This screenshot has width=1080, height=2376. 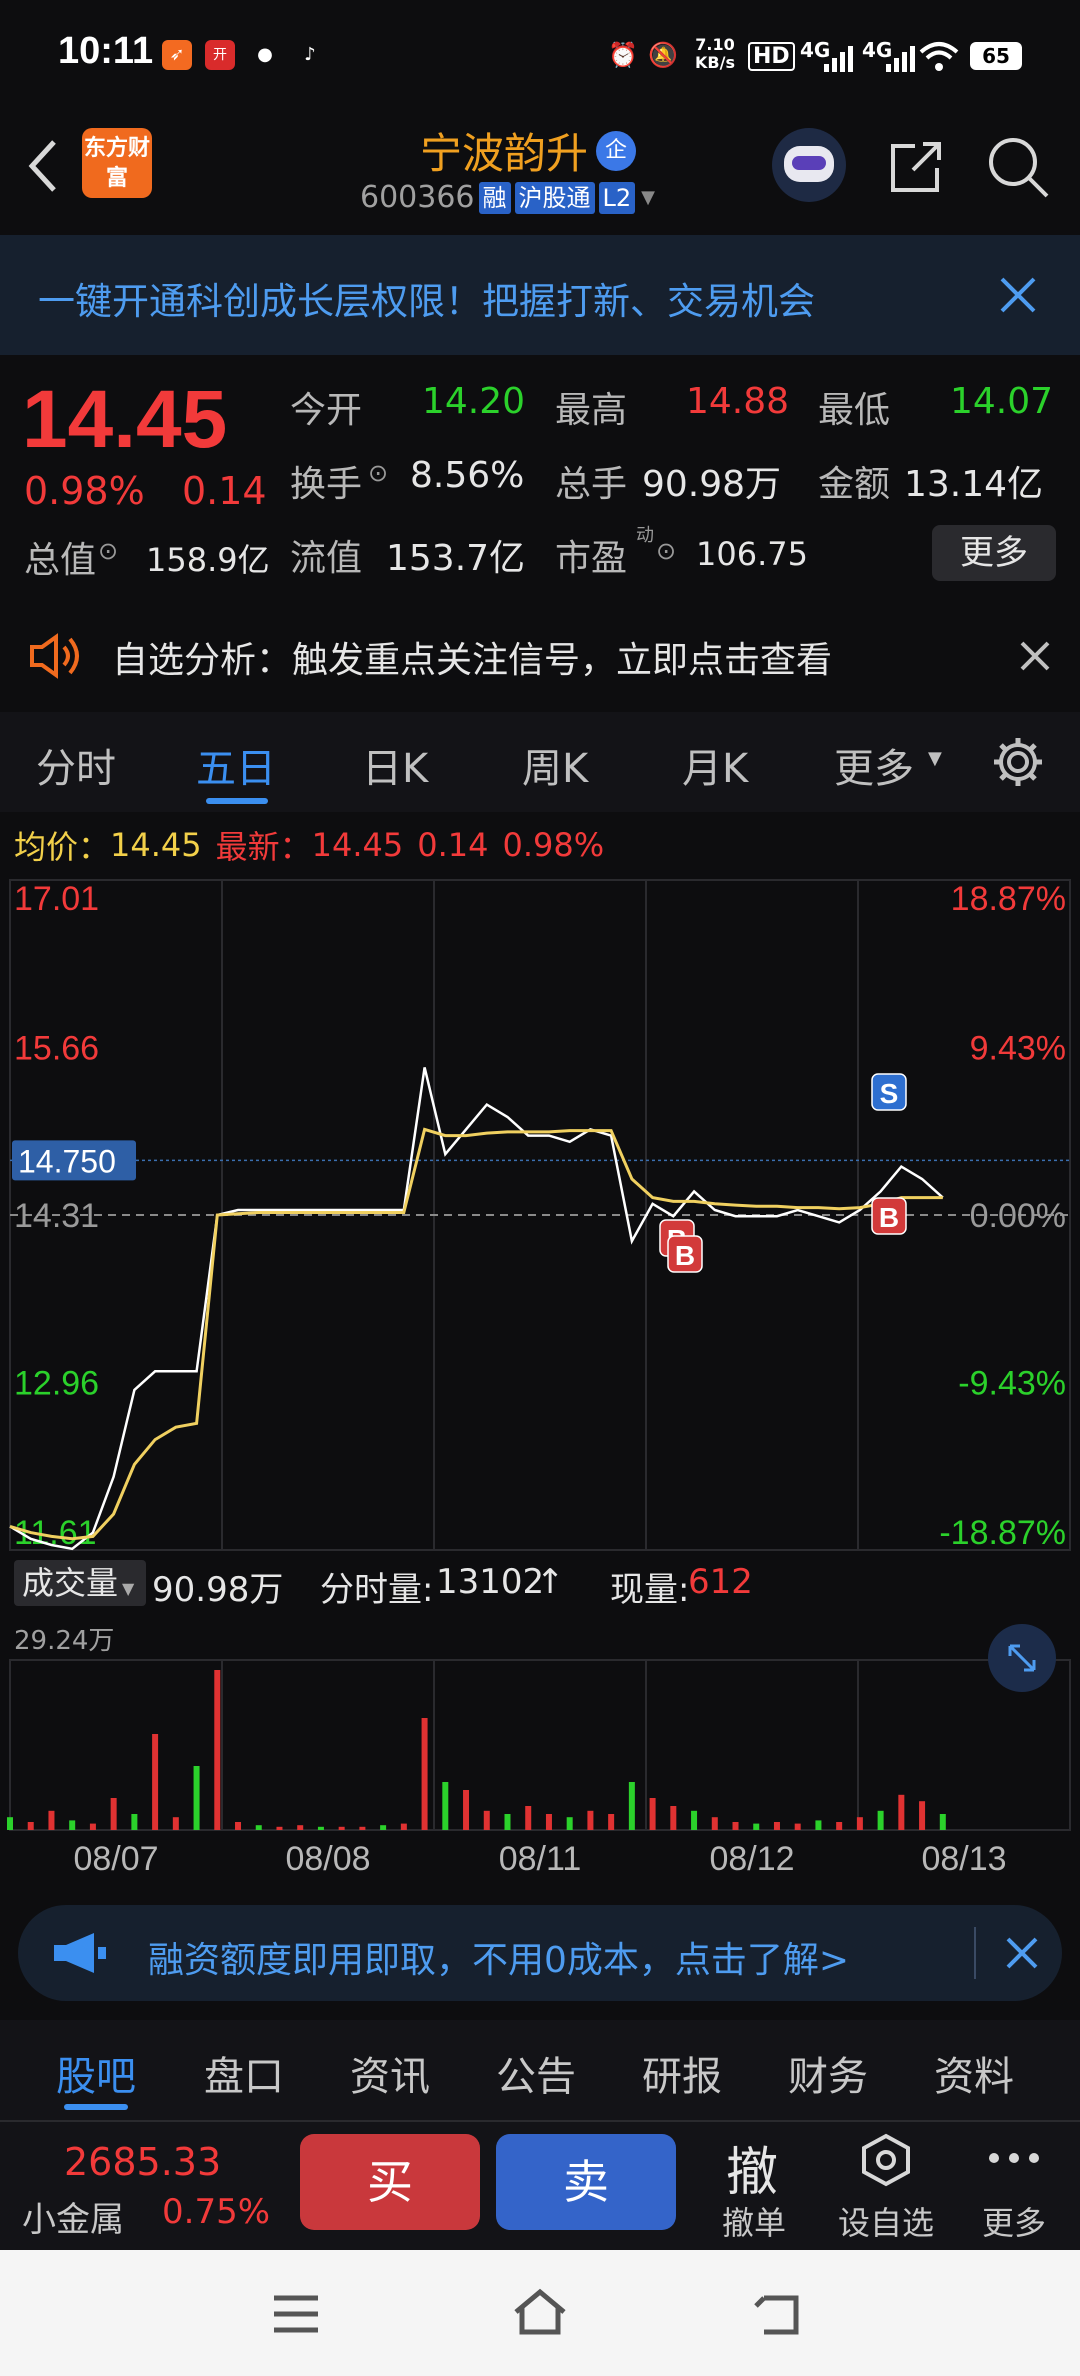 I want to click on stock-subtitle: 600366 融 沪股通 L2 ▼, so click(x=507, y=197).